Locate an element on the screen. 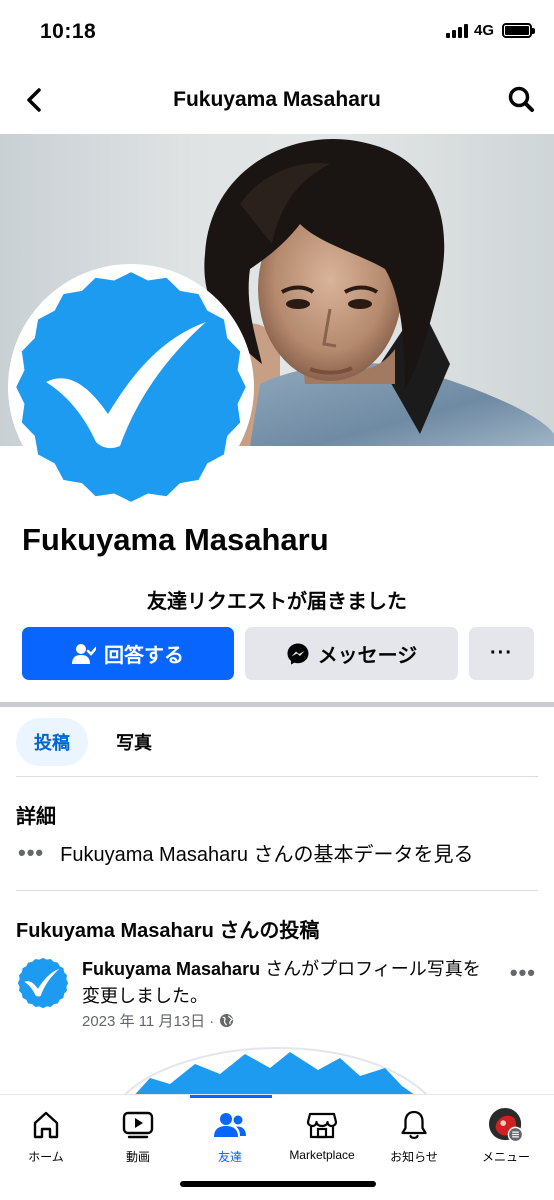 This screenshot has height=1200, width=554. home-indicator is located at coordinates (278, 1184).